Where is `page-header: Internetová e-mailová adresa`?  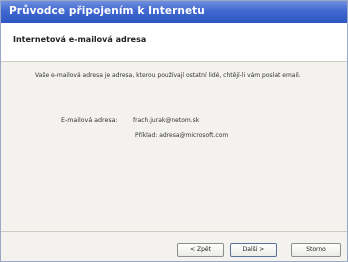 page-header: Internetová e-mailová adresa is located at coordinates (174, 42).